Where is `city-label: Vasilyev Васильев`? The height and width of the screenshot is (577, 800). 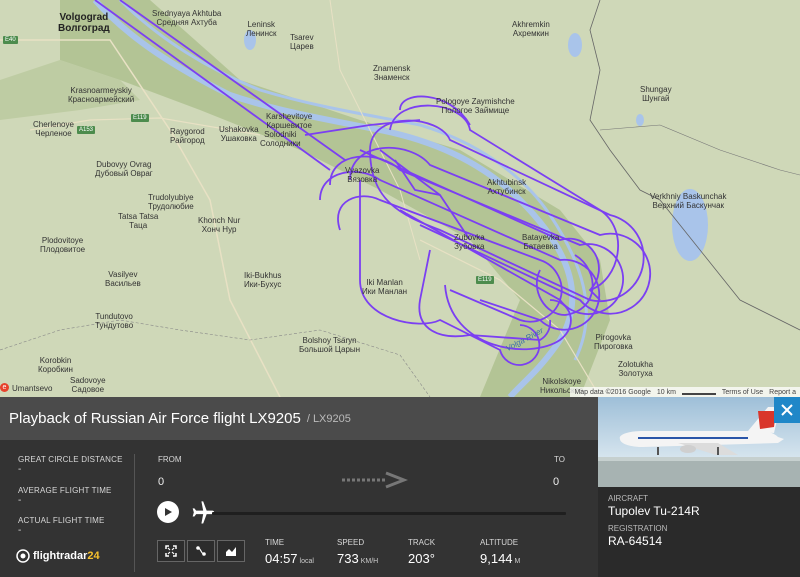 city-label: Vasilyev Васильев is located at coordinates (123, 279).